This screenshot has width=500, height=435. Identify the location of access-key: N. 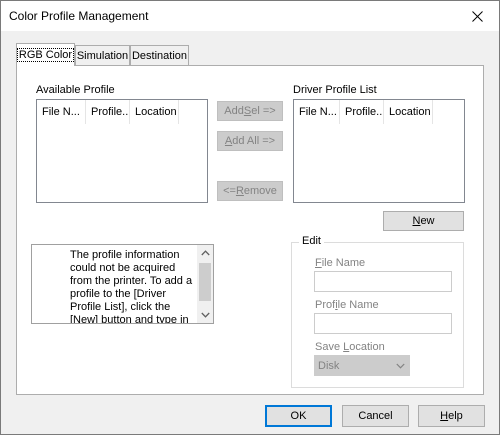
(416, 221).